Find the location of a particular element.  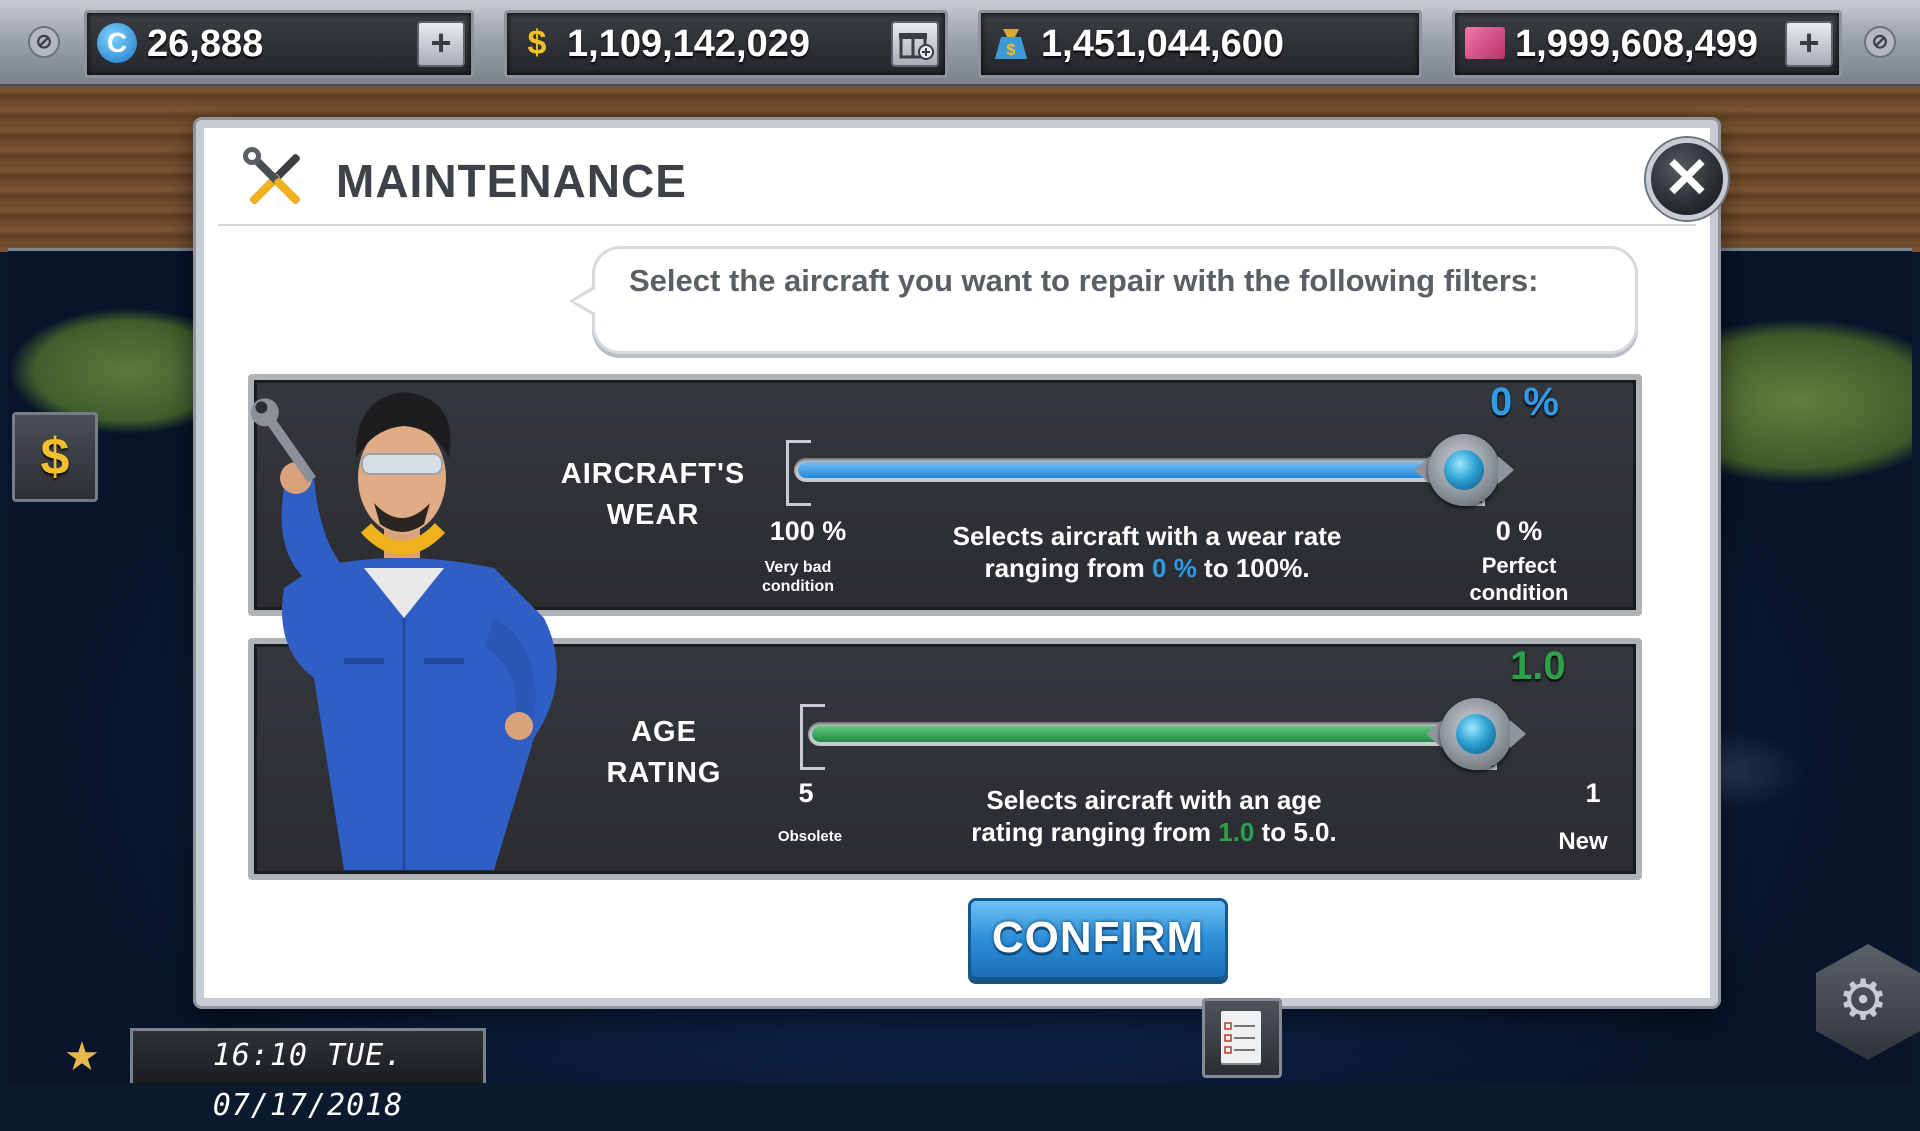

close-icon: ✕ is located at coordinates (1687, 177).